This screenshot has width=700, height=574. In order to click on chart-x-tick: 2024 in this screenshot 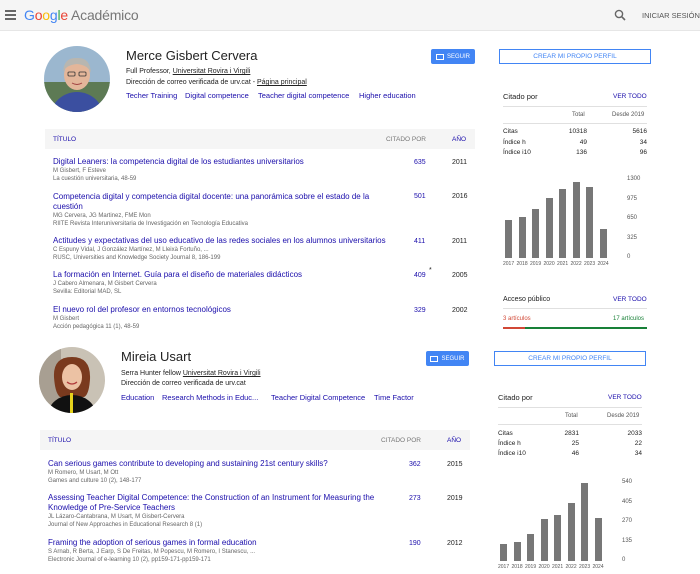, I will do `click(603, 264)`.